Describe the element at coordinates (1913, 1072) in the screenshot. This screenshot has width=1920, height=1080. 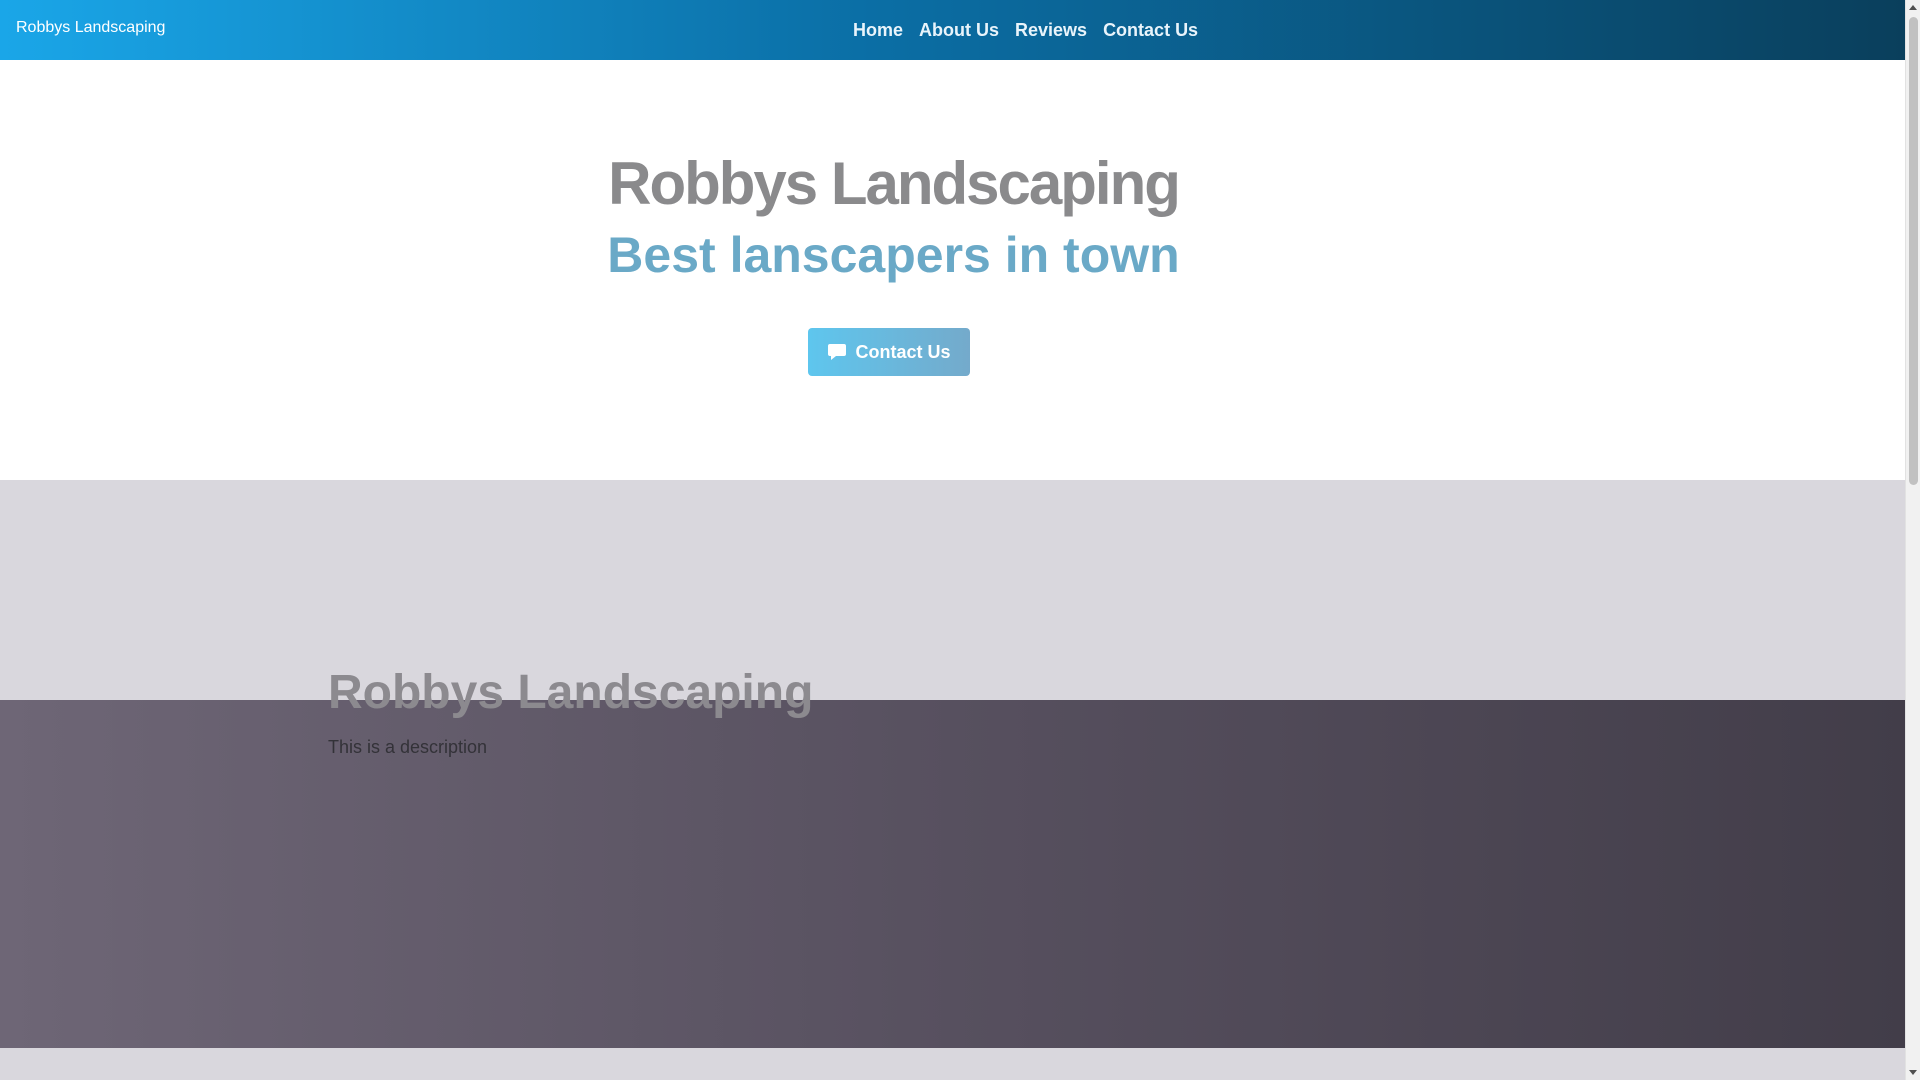
I see `scroll-down-icon` at that location.